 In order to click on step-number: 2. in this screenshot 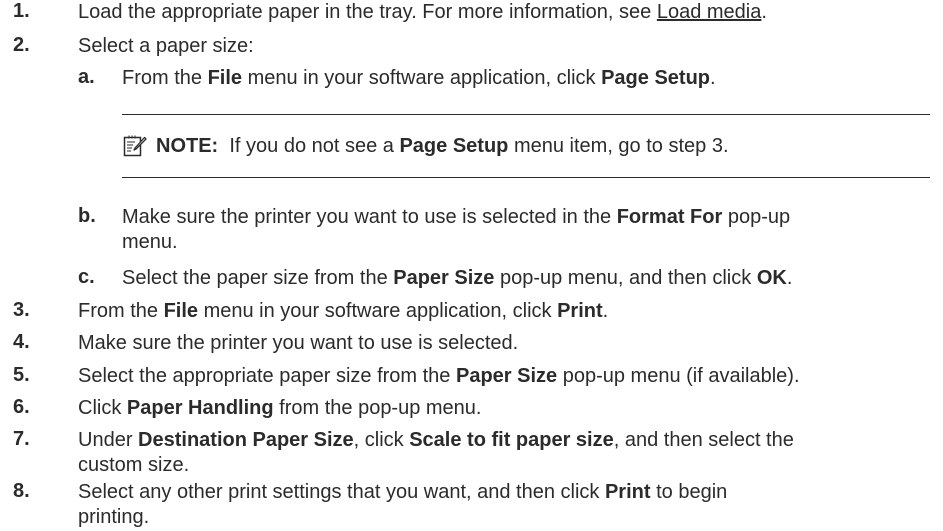, I will do `click(21, 45)`.